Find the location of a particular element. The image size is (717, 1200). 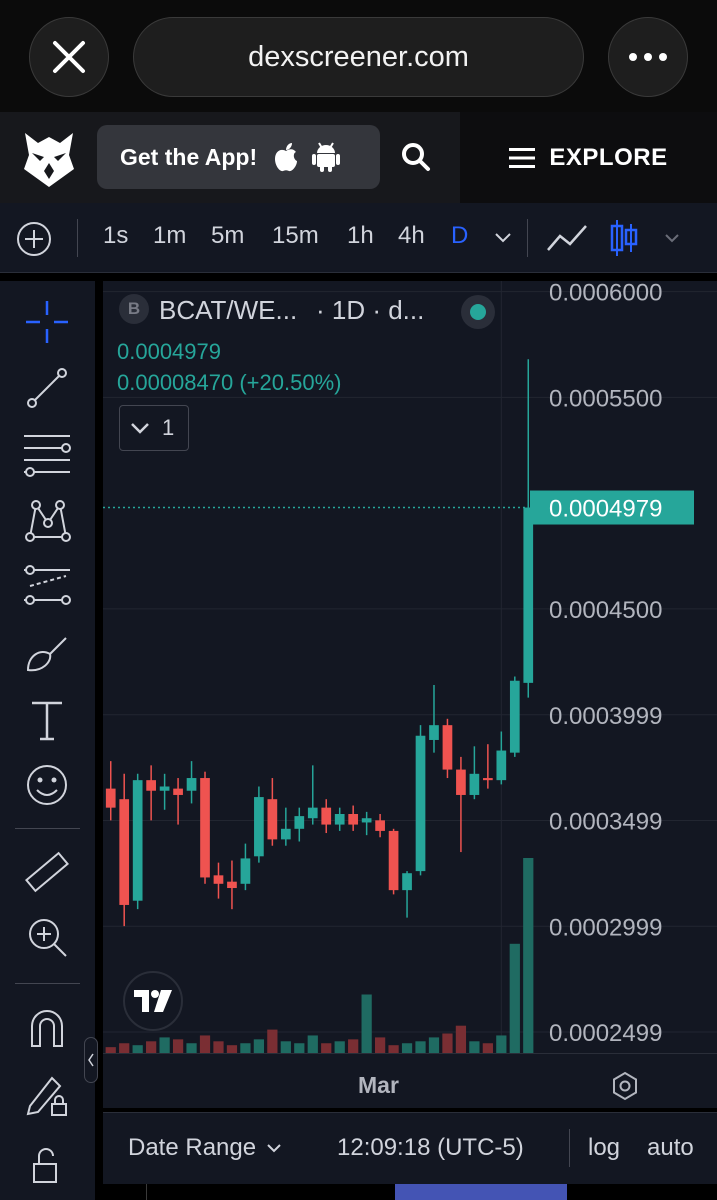

android-icon is located at coordinates (326, 157).